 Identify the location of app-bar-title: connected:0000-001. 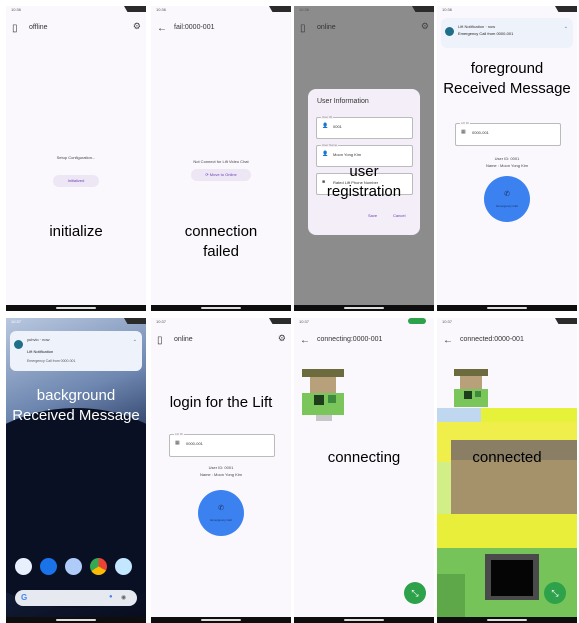
(492, 339).